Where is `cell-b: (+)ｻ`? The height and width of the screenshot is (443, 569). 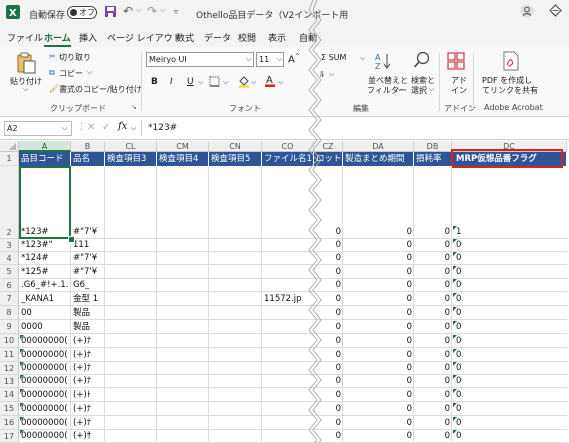 cell-b: (+)ｻ is located at coordinates (88, 436).